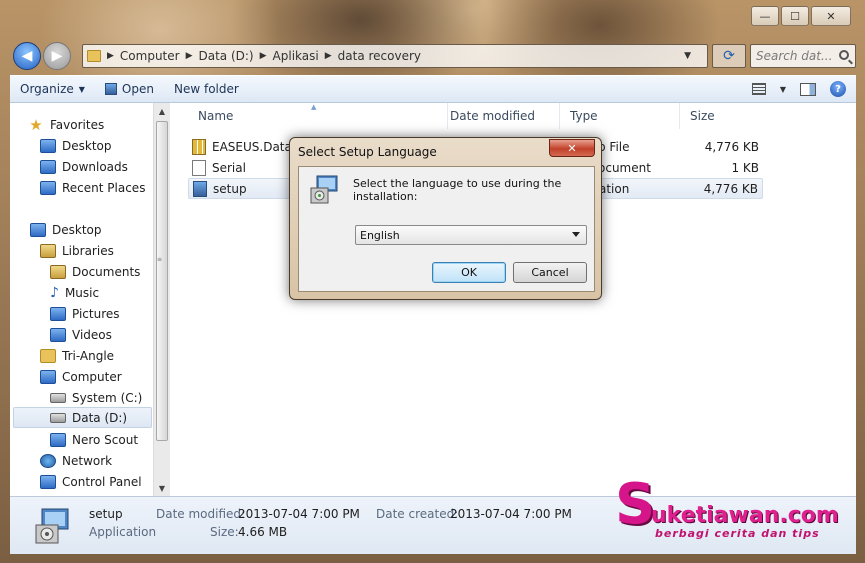 The width and height of the screenshot is (865, 563). Describe the element at coordinates (162, 281) in the screenshot. I see `scrollbar-thumb` at that location.